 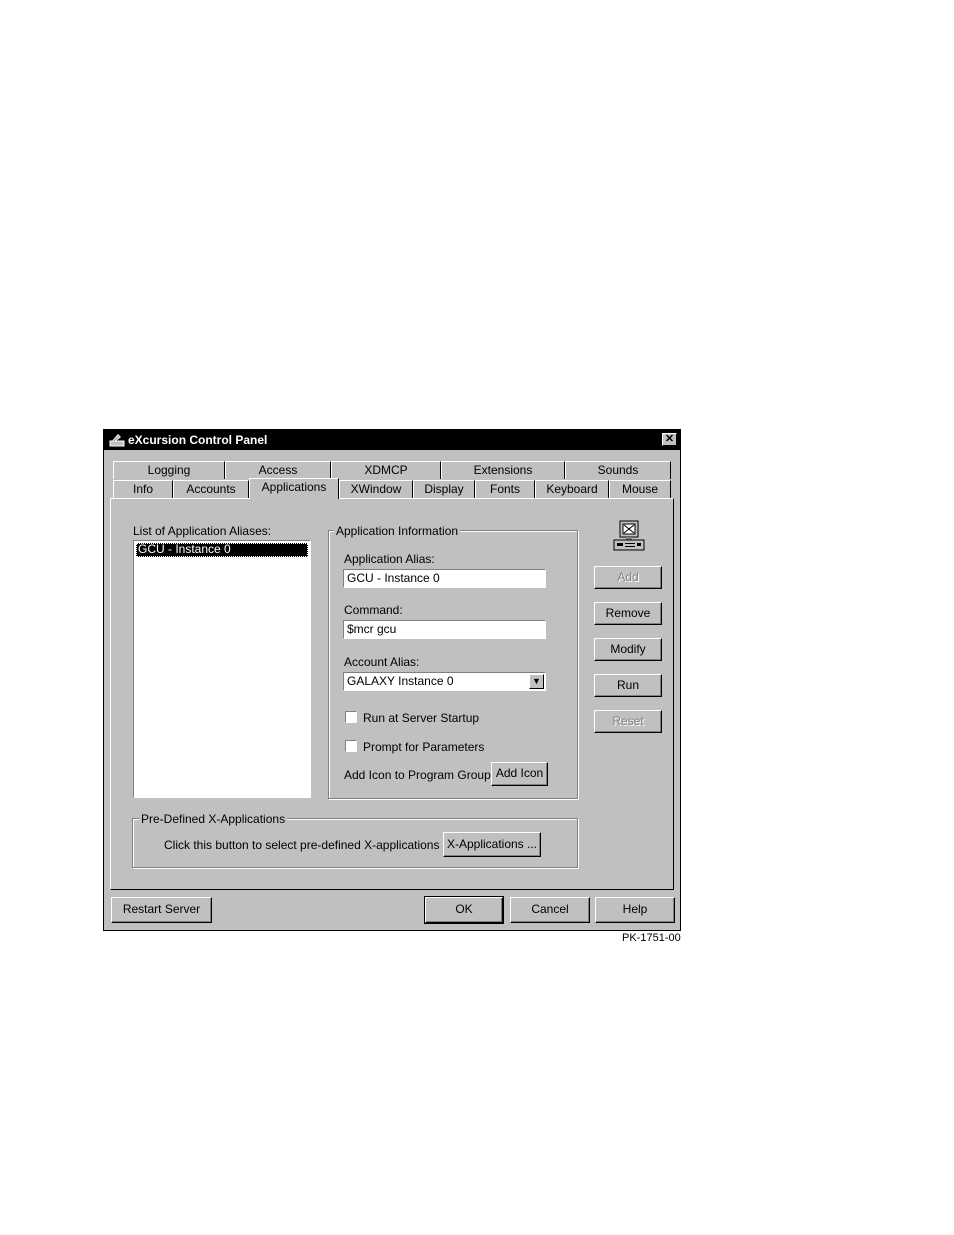 What do you see at coordinates (117, 440) in the screenshot?
I see `excursion-app-icon` at bounding box center [117, 440].